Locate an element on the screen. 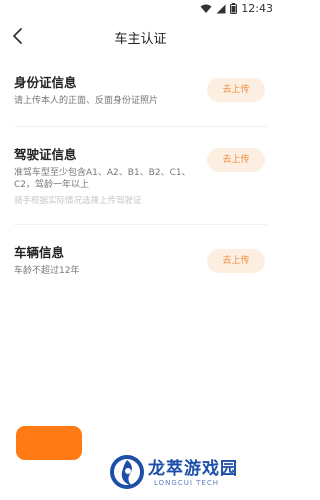 This screenshot has height=500, width=320. section-title: 车辆信息 is located at coordinates (39, 252).